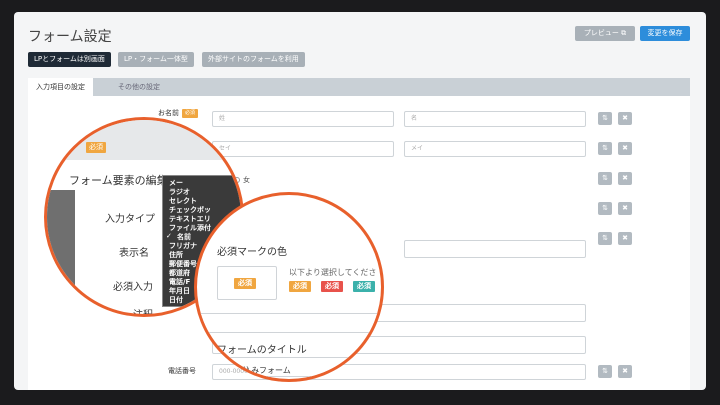 The image size is (720, 405). What do you see at coordinates (96, 147) in the screenshot?
I see `side-required-badge: 必須` at bounding box center [96, 147].